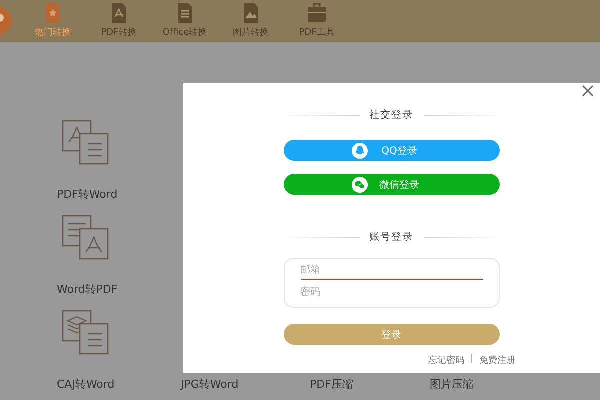  Describe the element at coordinates (446, 360) in the screenshot. I see `text-link: 忘记密码` at that location.